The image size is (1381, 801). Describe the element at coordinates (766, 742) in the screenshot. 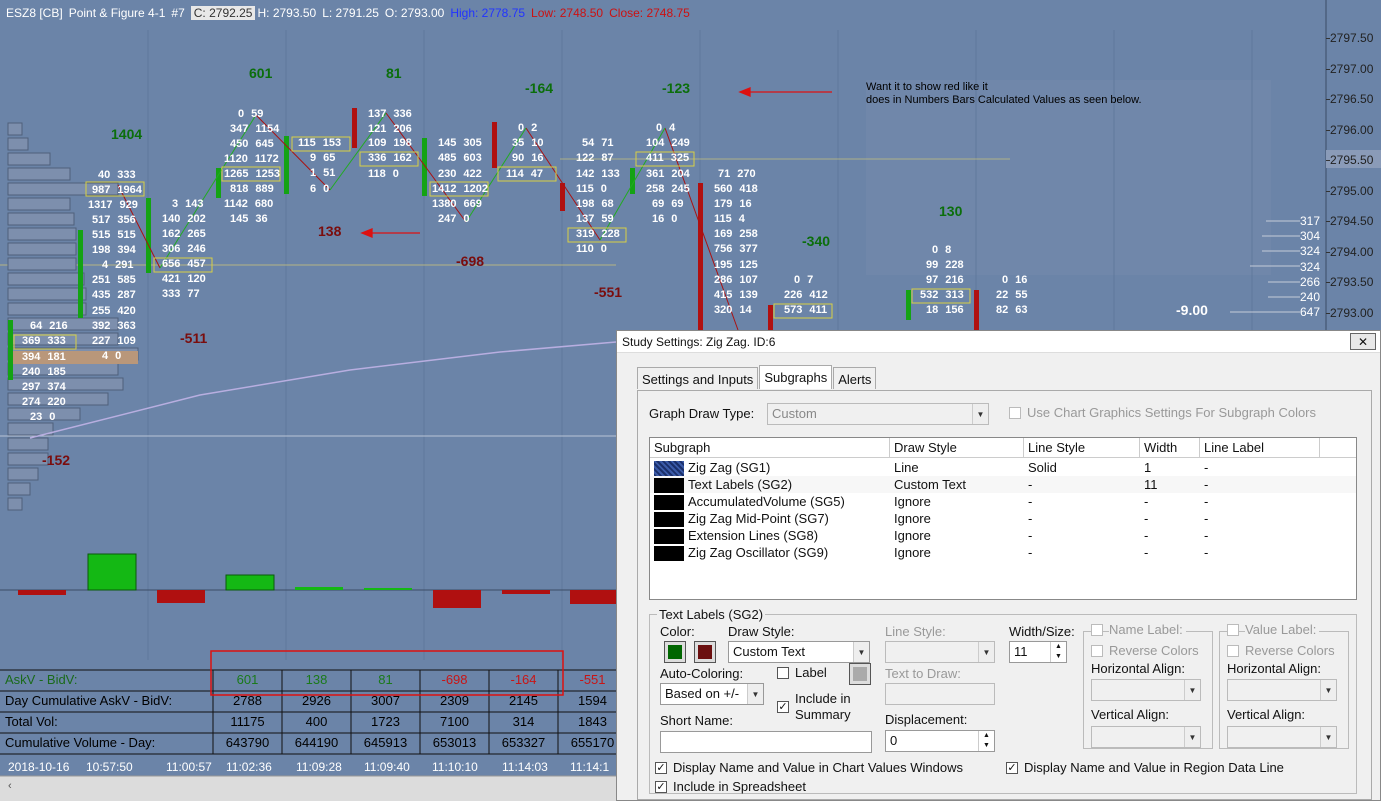

I see `short-name-input` at that location.